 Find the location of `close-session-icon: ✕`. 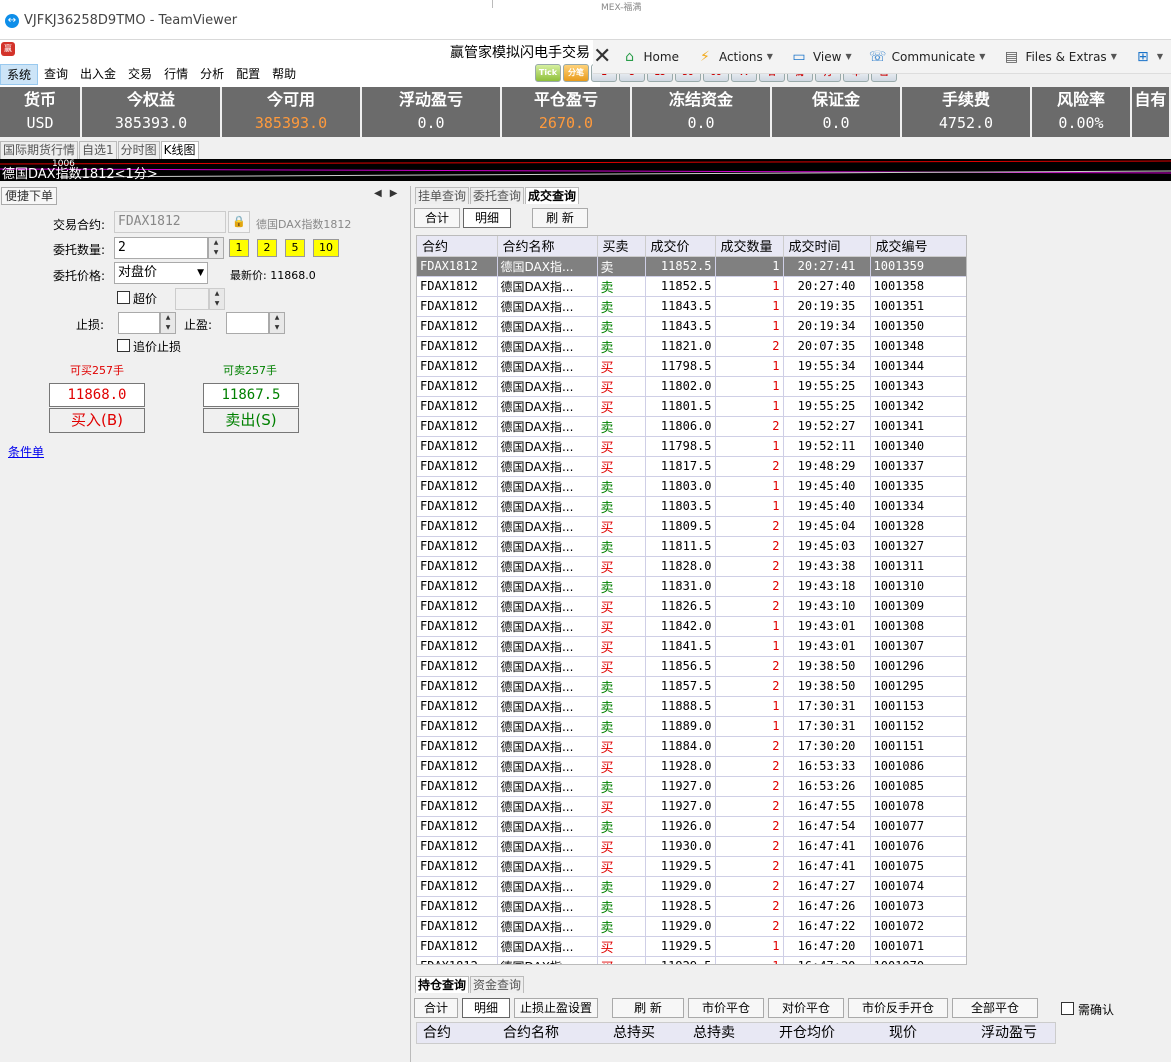

close-session-icon: ✕ is located at coordinates (602, 56).